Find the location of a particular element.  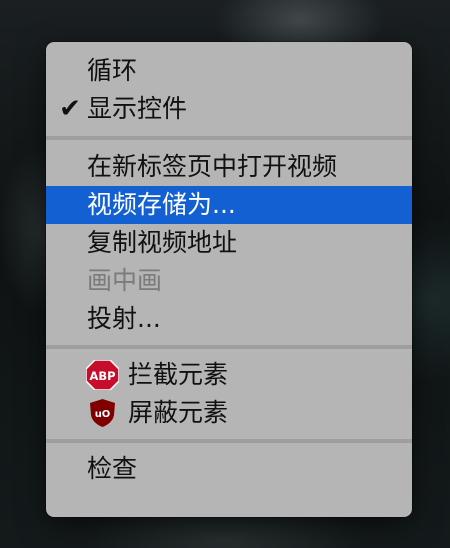

menu-item-label: 画中画 is located at coordinates (125, 280).